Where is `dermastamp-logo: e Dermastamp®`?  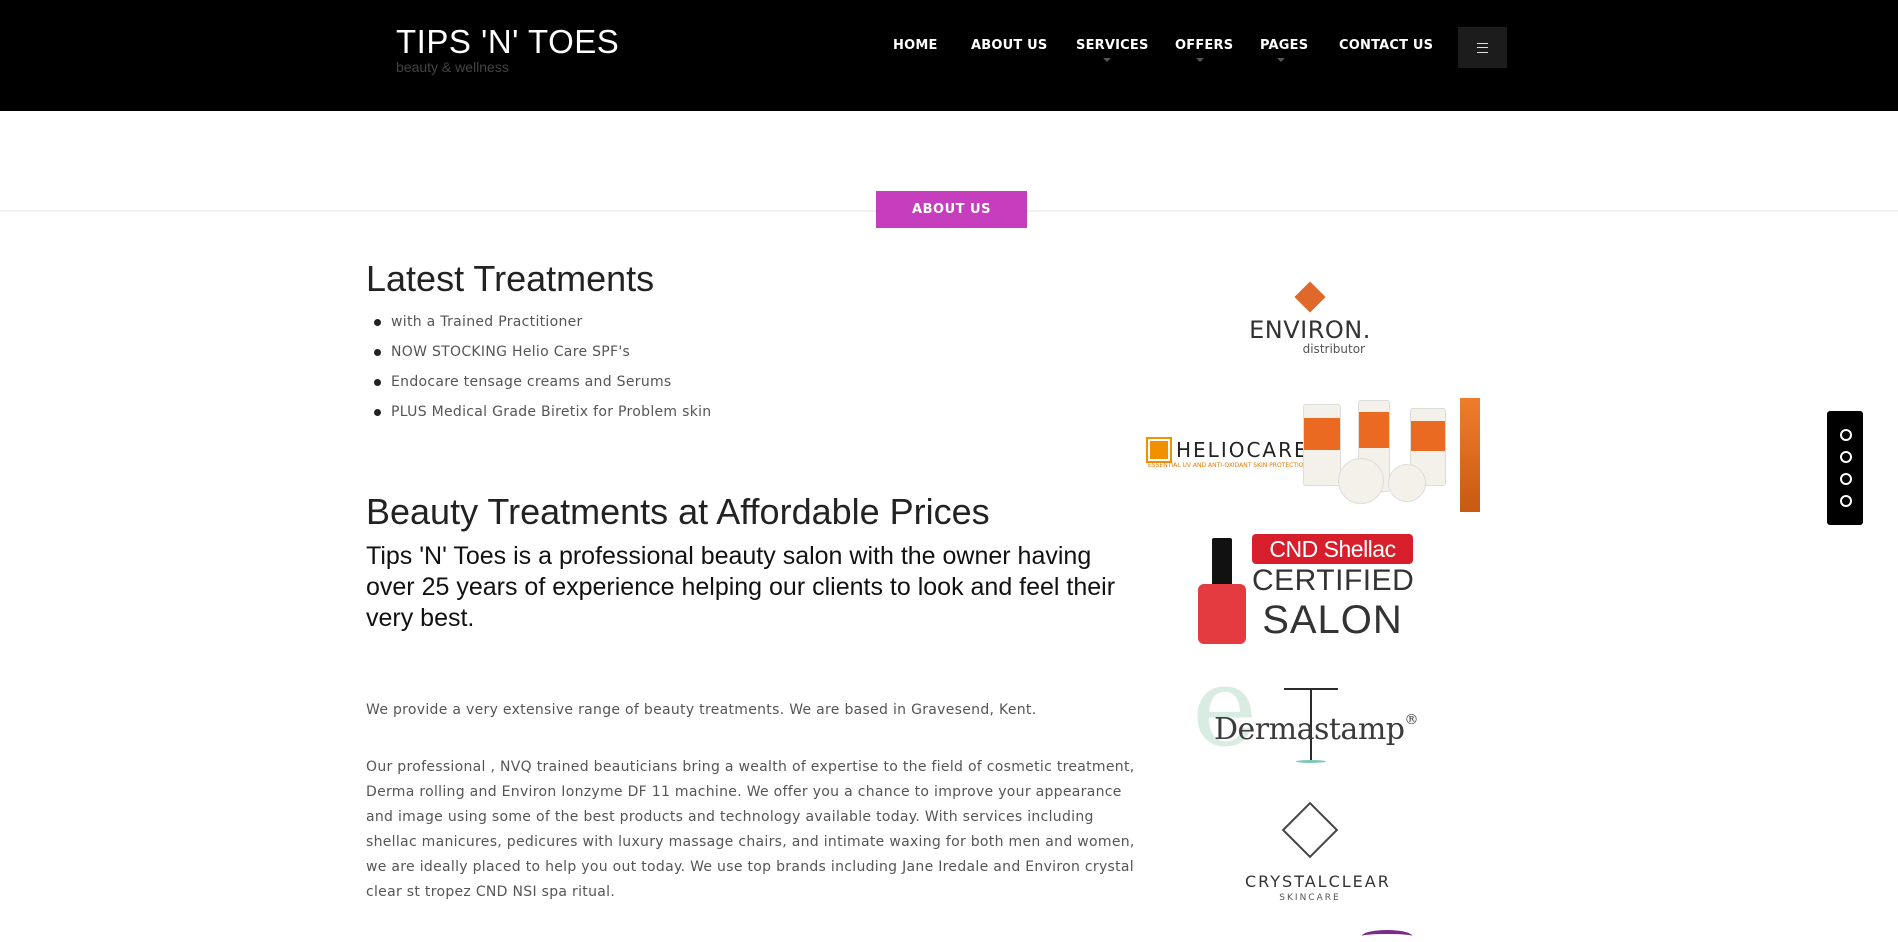
dermastamp-logo: e Dermastamp® is located at coordinates (1317, 710).